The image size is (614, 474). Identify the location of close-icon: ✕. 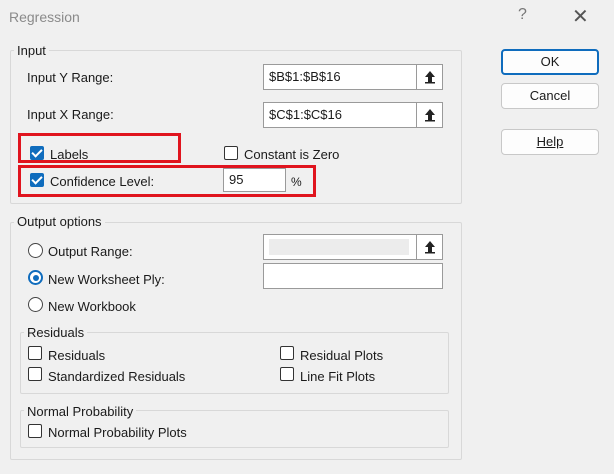
(580, 16).